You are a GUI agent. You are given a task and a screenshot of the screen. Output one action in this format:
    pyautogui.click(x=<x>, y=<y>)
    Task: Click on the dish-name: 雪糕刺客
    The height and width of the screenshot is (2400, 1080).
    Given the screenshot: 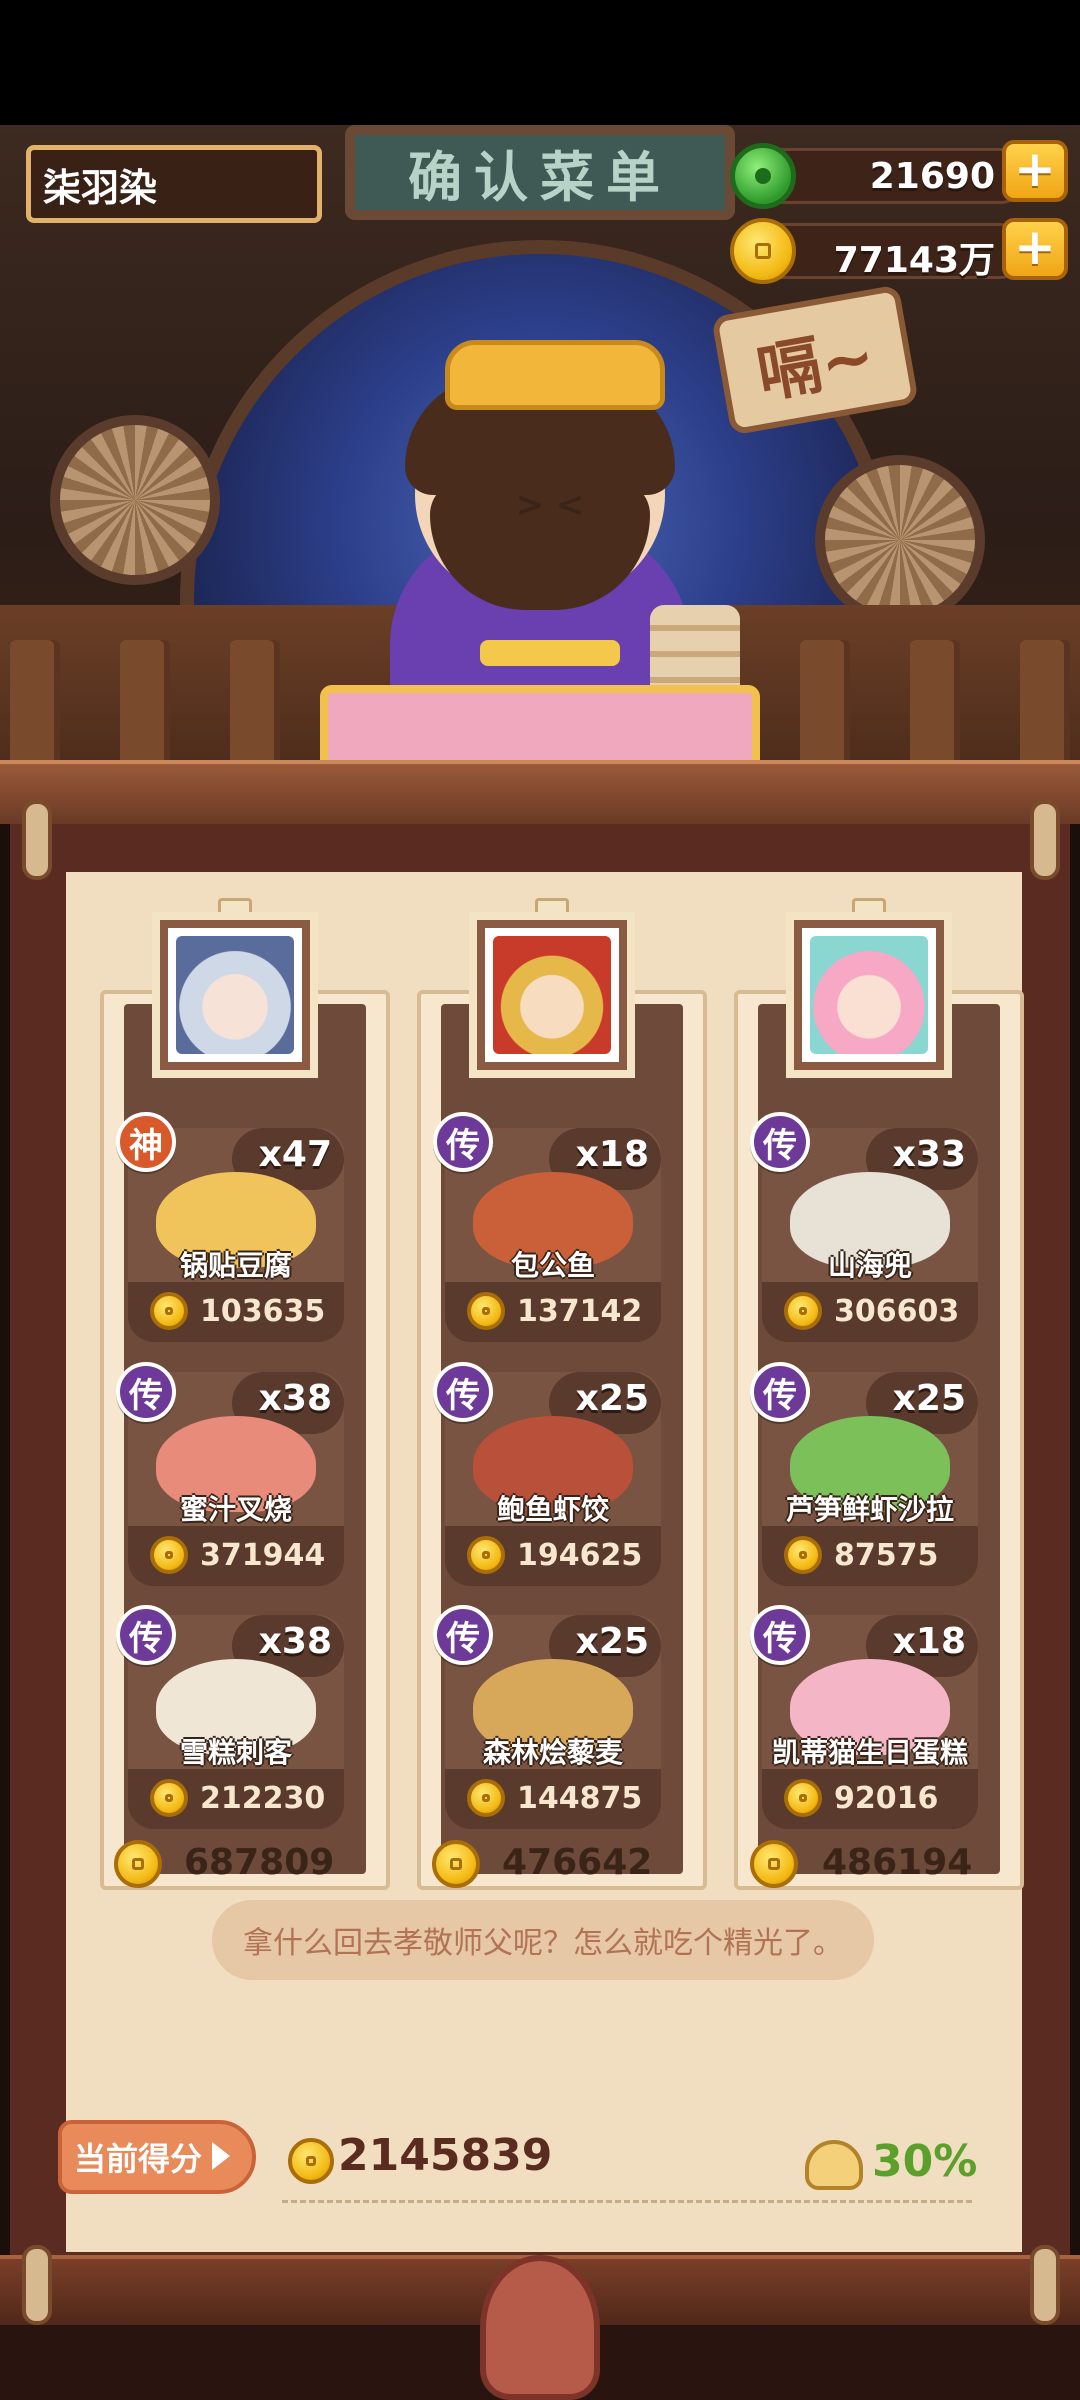 What is the action you would take?
    pyautogui.click(x=235, y=1752)
    